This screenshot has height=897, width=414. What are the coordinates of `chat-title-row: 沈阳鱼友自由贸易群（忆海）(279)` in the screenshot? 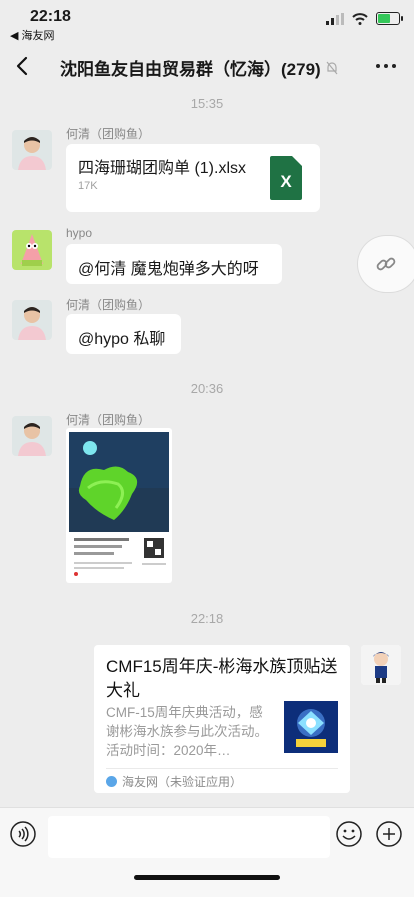 It's located at (199, 67).